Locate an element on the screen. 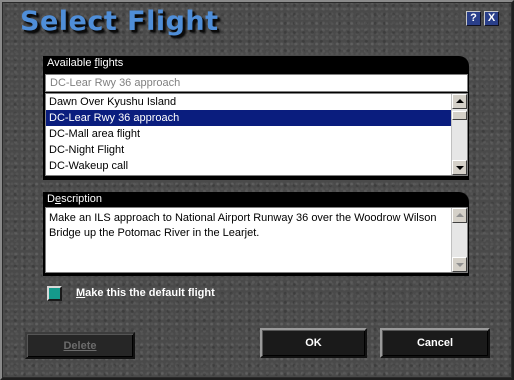 The image size is (514, 380). selected-flight-field: DC-Lear Rwy 36 approach is located at coordinates (256, 83).